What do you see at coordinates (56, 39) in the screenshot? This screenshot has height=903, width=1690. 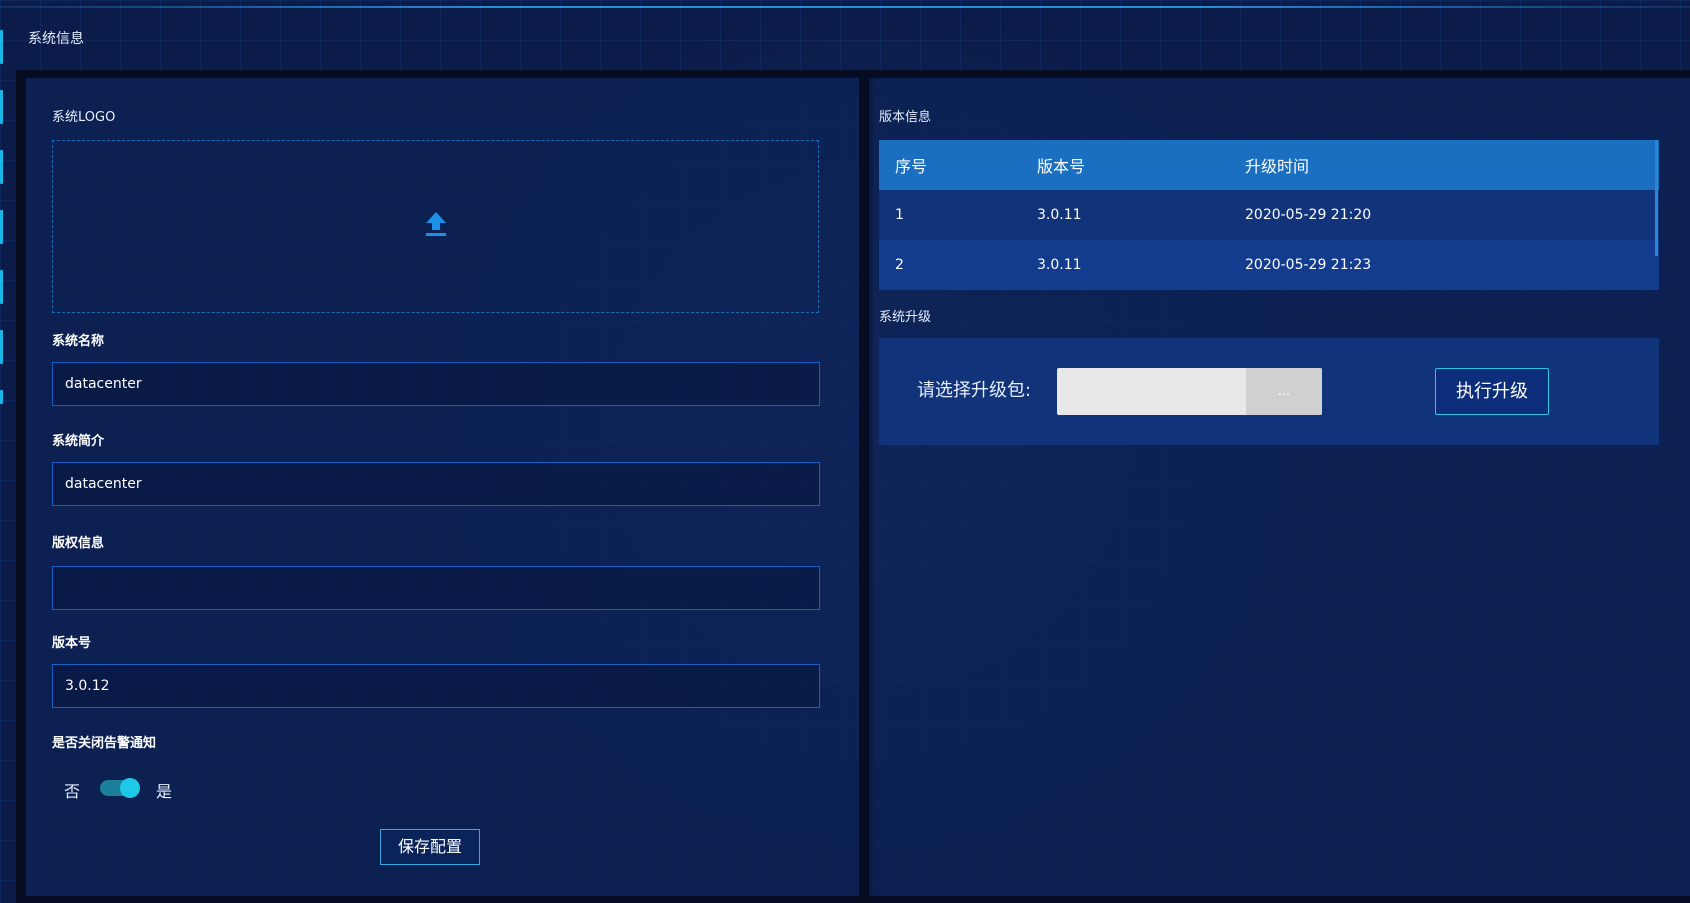 I see `page-title: 系统信息` at bounding box center [56, 39].